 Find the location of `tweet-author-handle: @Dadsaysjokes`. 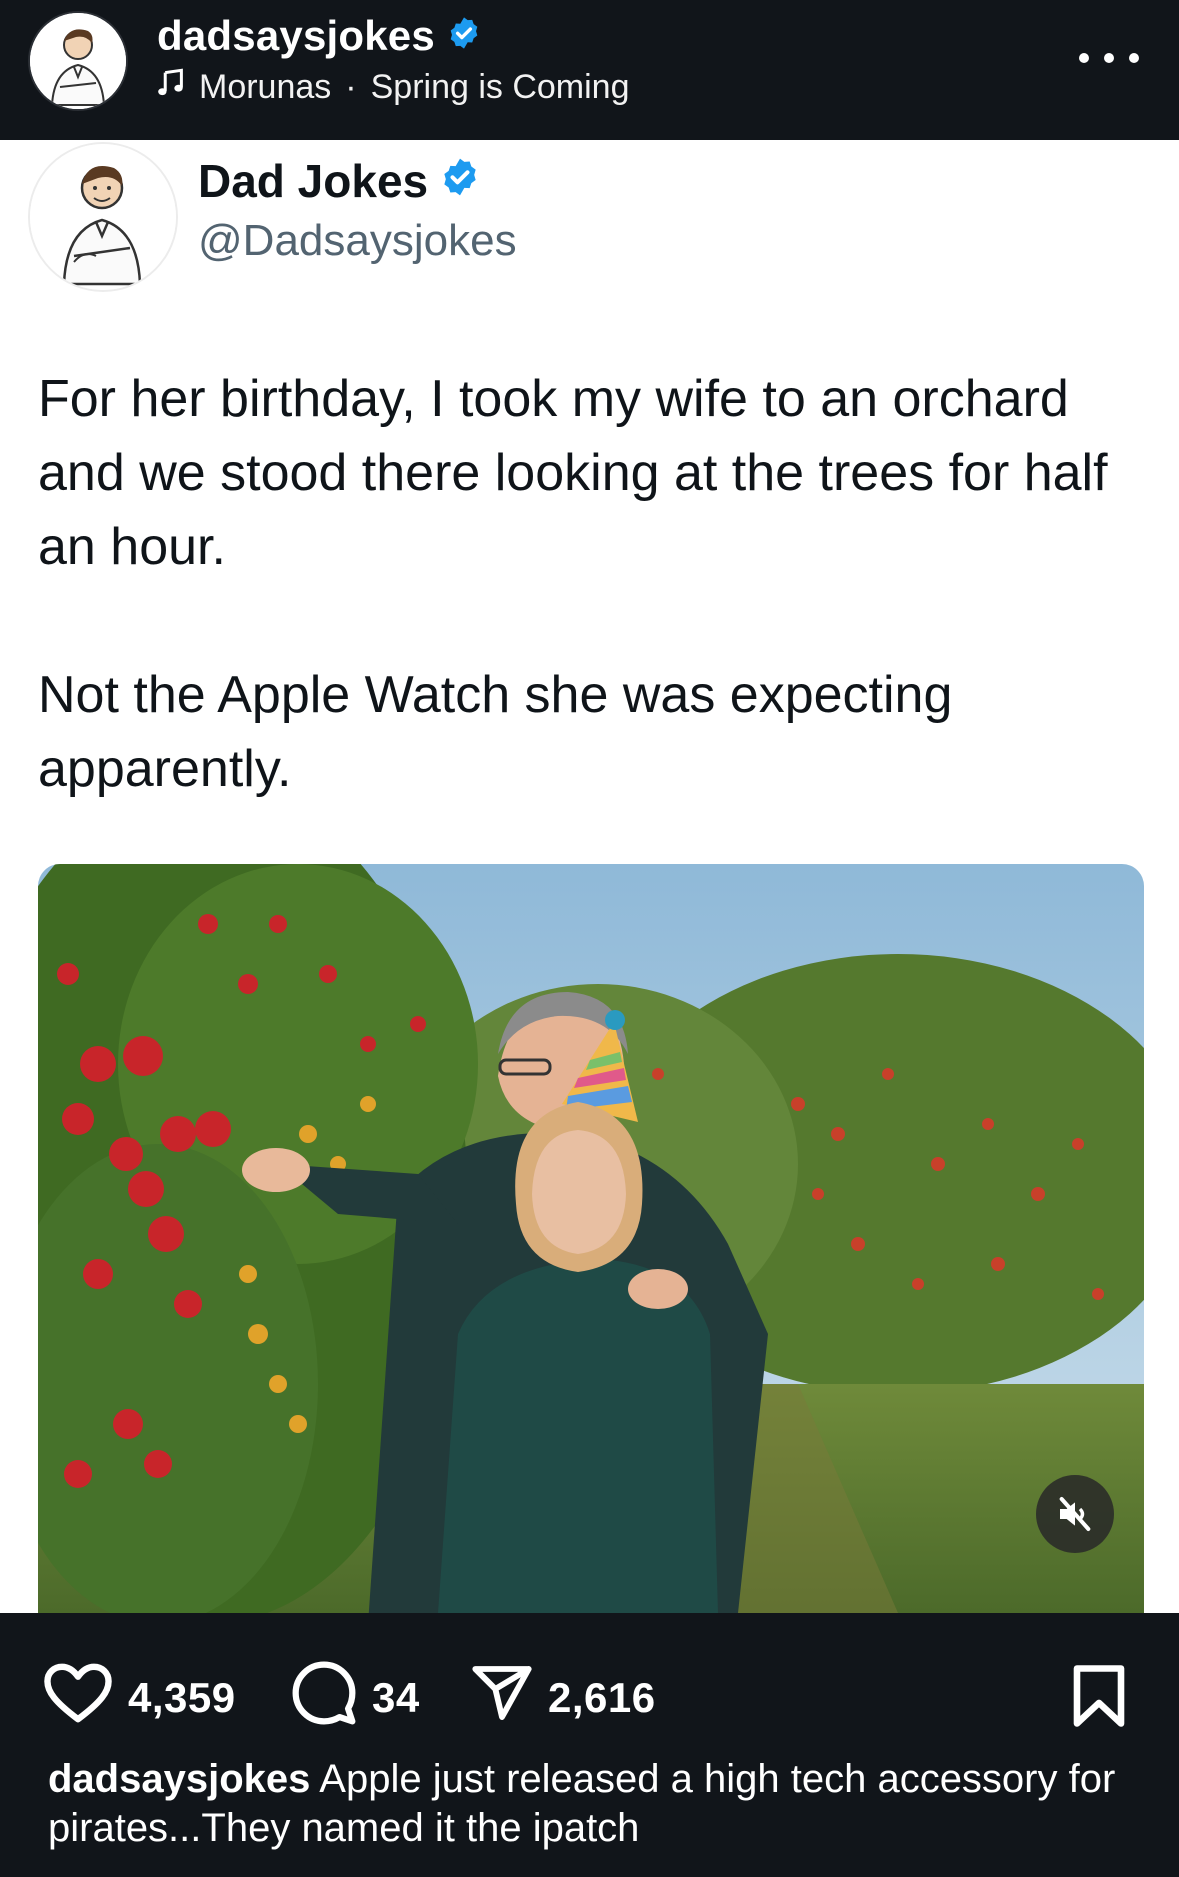

tweet-author-handle: @Dadsaysjokes is located at coordinates (357, 240).